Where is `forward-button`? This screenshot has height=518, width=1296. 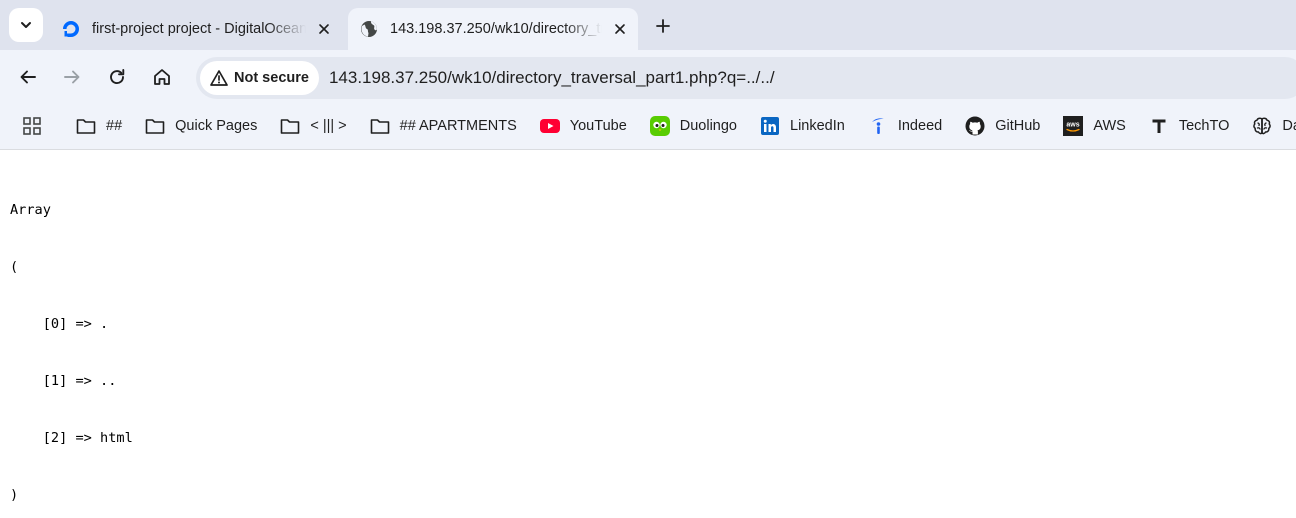
forward-button is located at coordinates (72, 77).